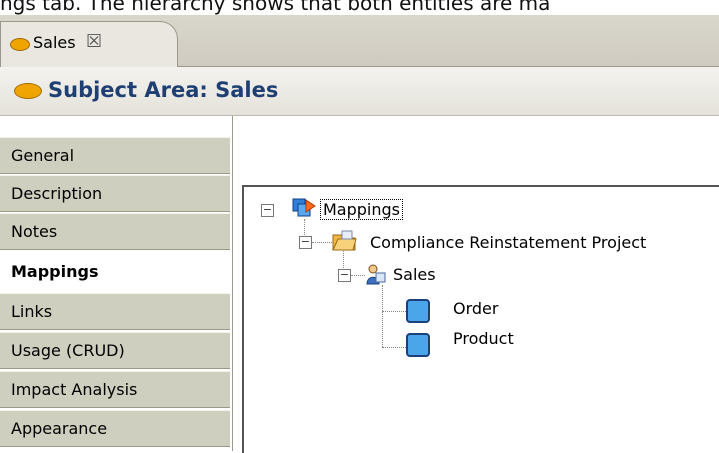 The width and height of the screenshot is (719, 453). Describe the element at coordinates (94, 41) in the screenshot. I see `close-icon: ☒` at that location.